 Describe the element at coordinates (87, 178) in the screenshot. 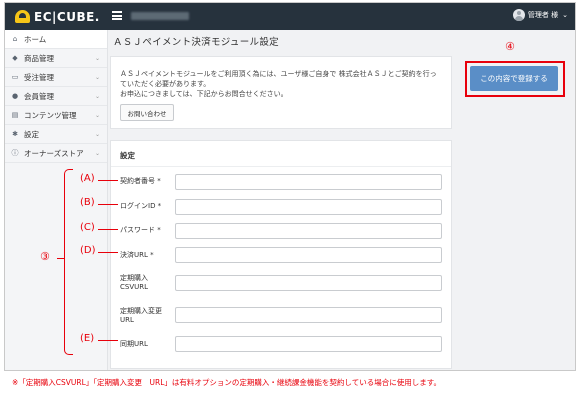

I see `annotation-a: (A)` at that location.